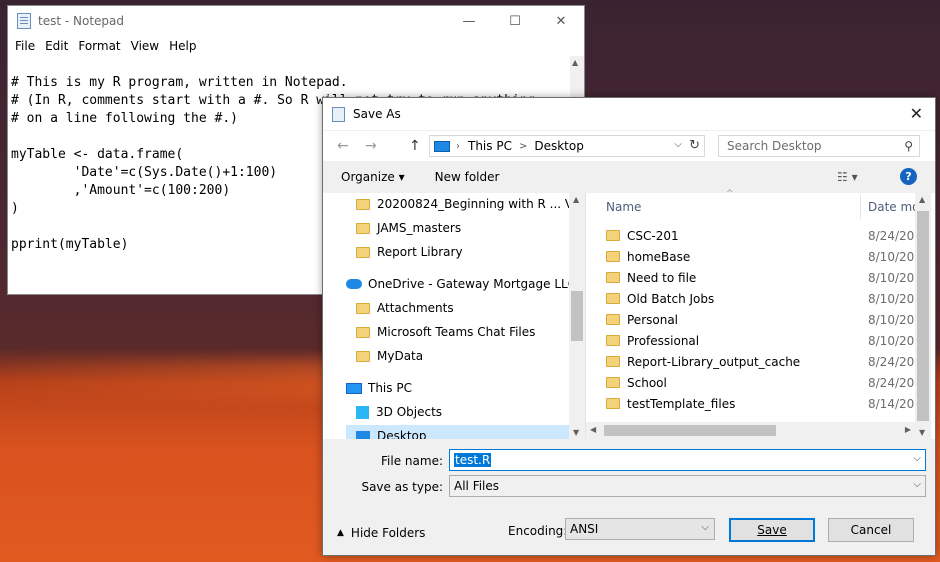  What do you see at coordinates (584, 529) in the screenshot?
I see `encoding-value: ANSI` at bounding box center [584, 529].